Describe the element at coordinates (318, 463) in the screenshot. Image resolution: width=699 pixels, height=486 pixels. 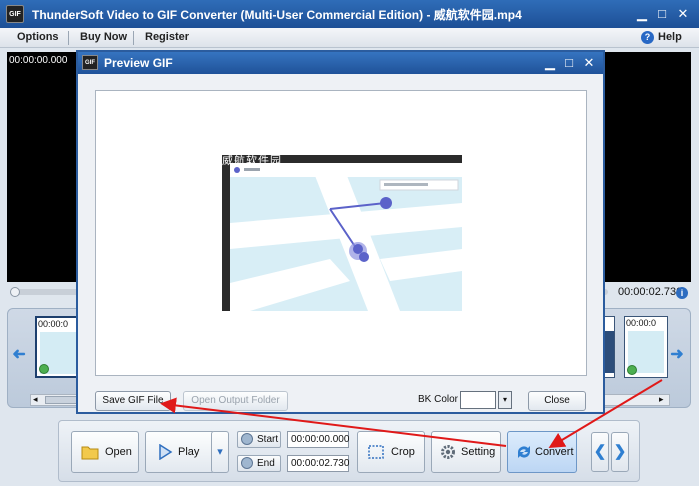
I see `end-time-field: 00:00:02.730` at that location.